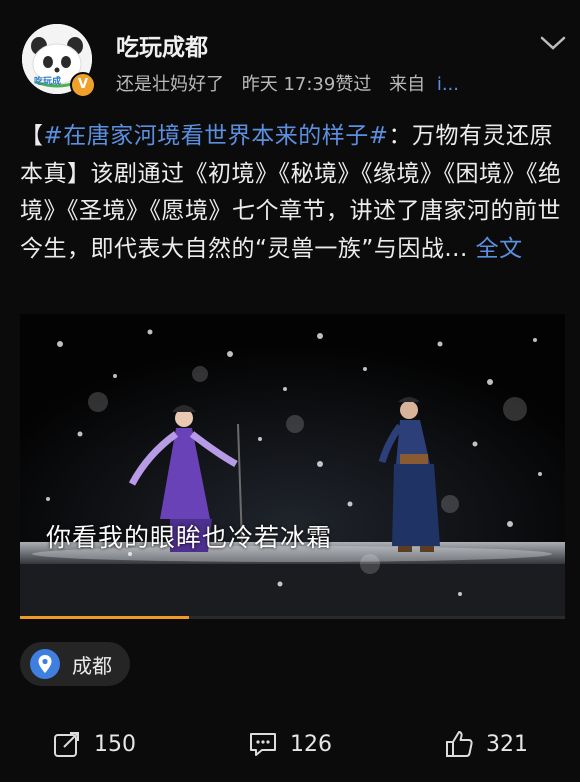 This screenshot has height=782, width=580. Describe the element at coordinates (507, 744) in the screenshot. I see `like-count: 321` at that location.